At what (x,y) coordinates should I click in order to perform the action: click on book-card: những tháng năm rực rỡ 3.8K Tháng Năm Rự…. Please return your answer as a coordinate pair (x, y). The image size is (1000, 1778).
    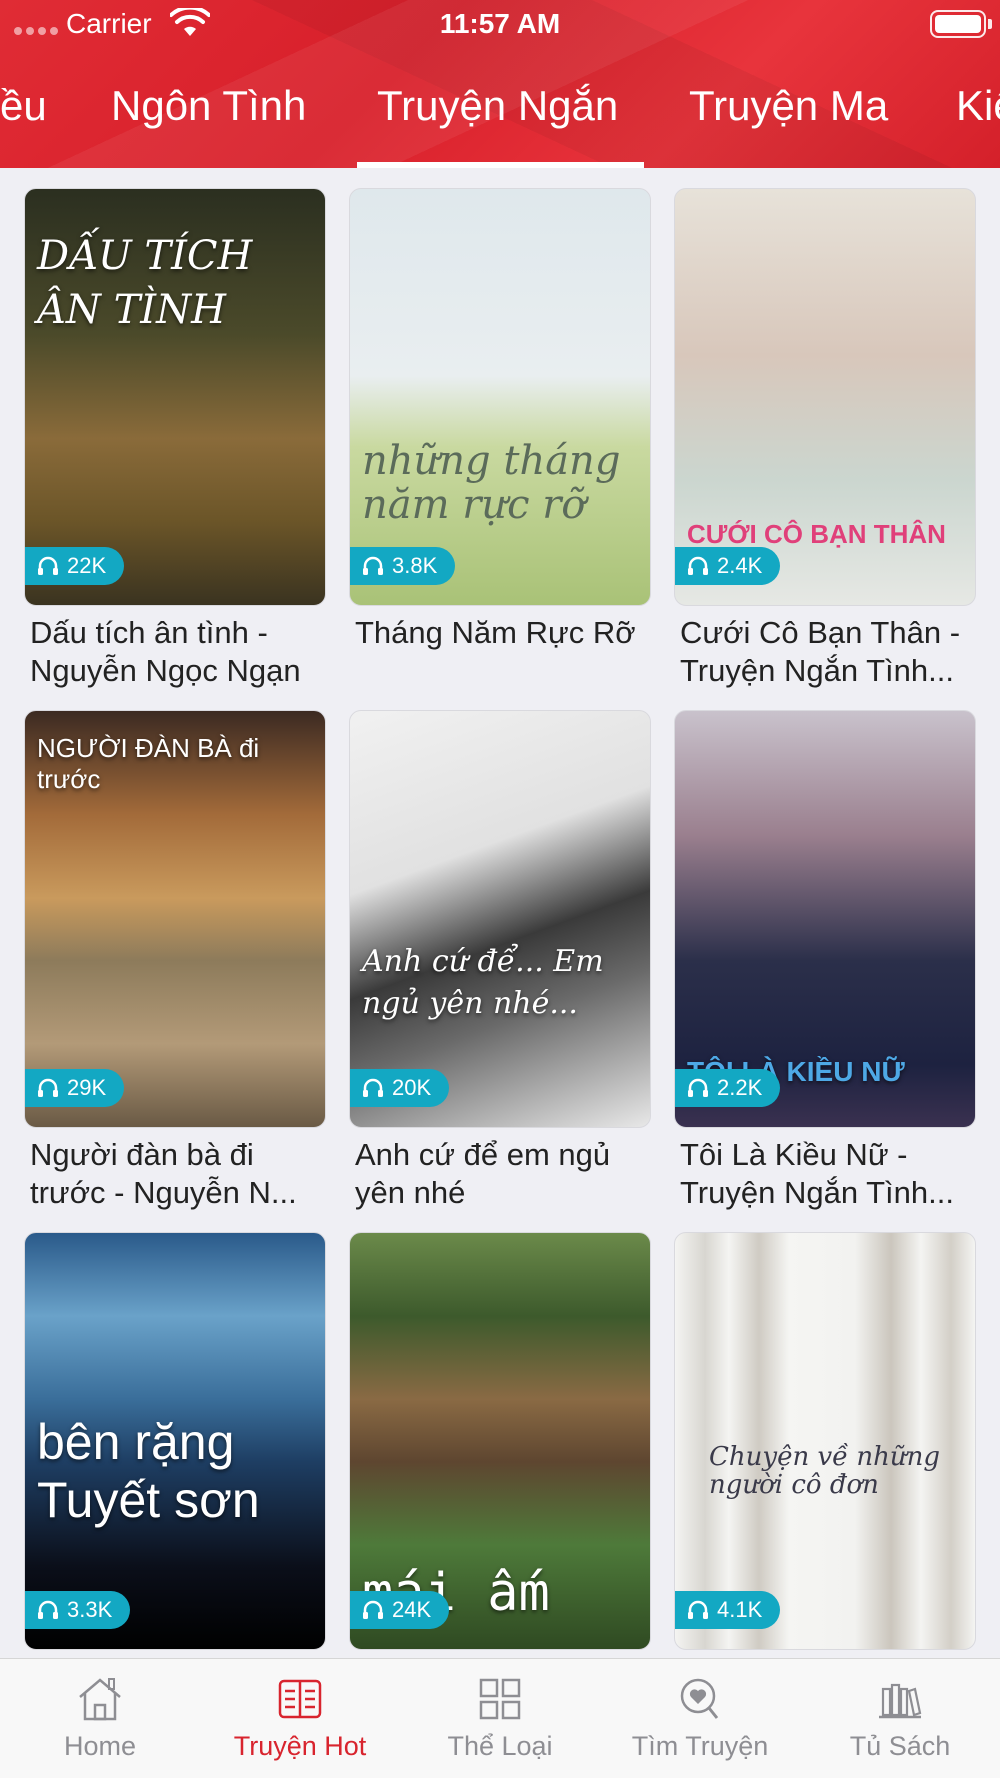
    Looking at the image, I should click on (500, 420).